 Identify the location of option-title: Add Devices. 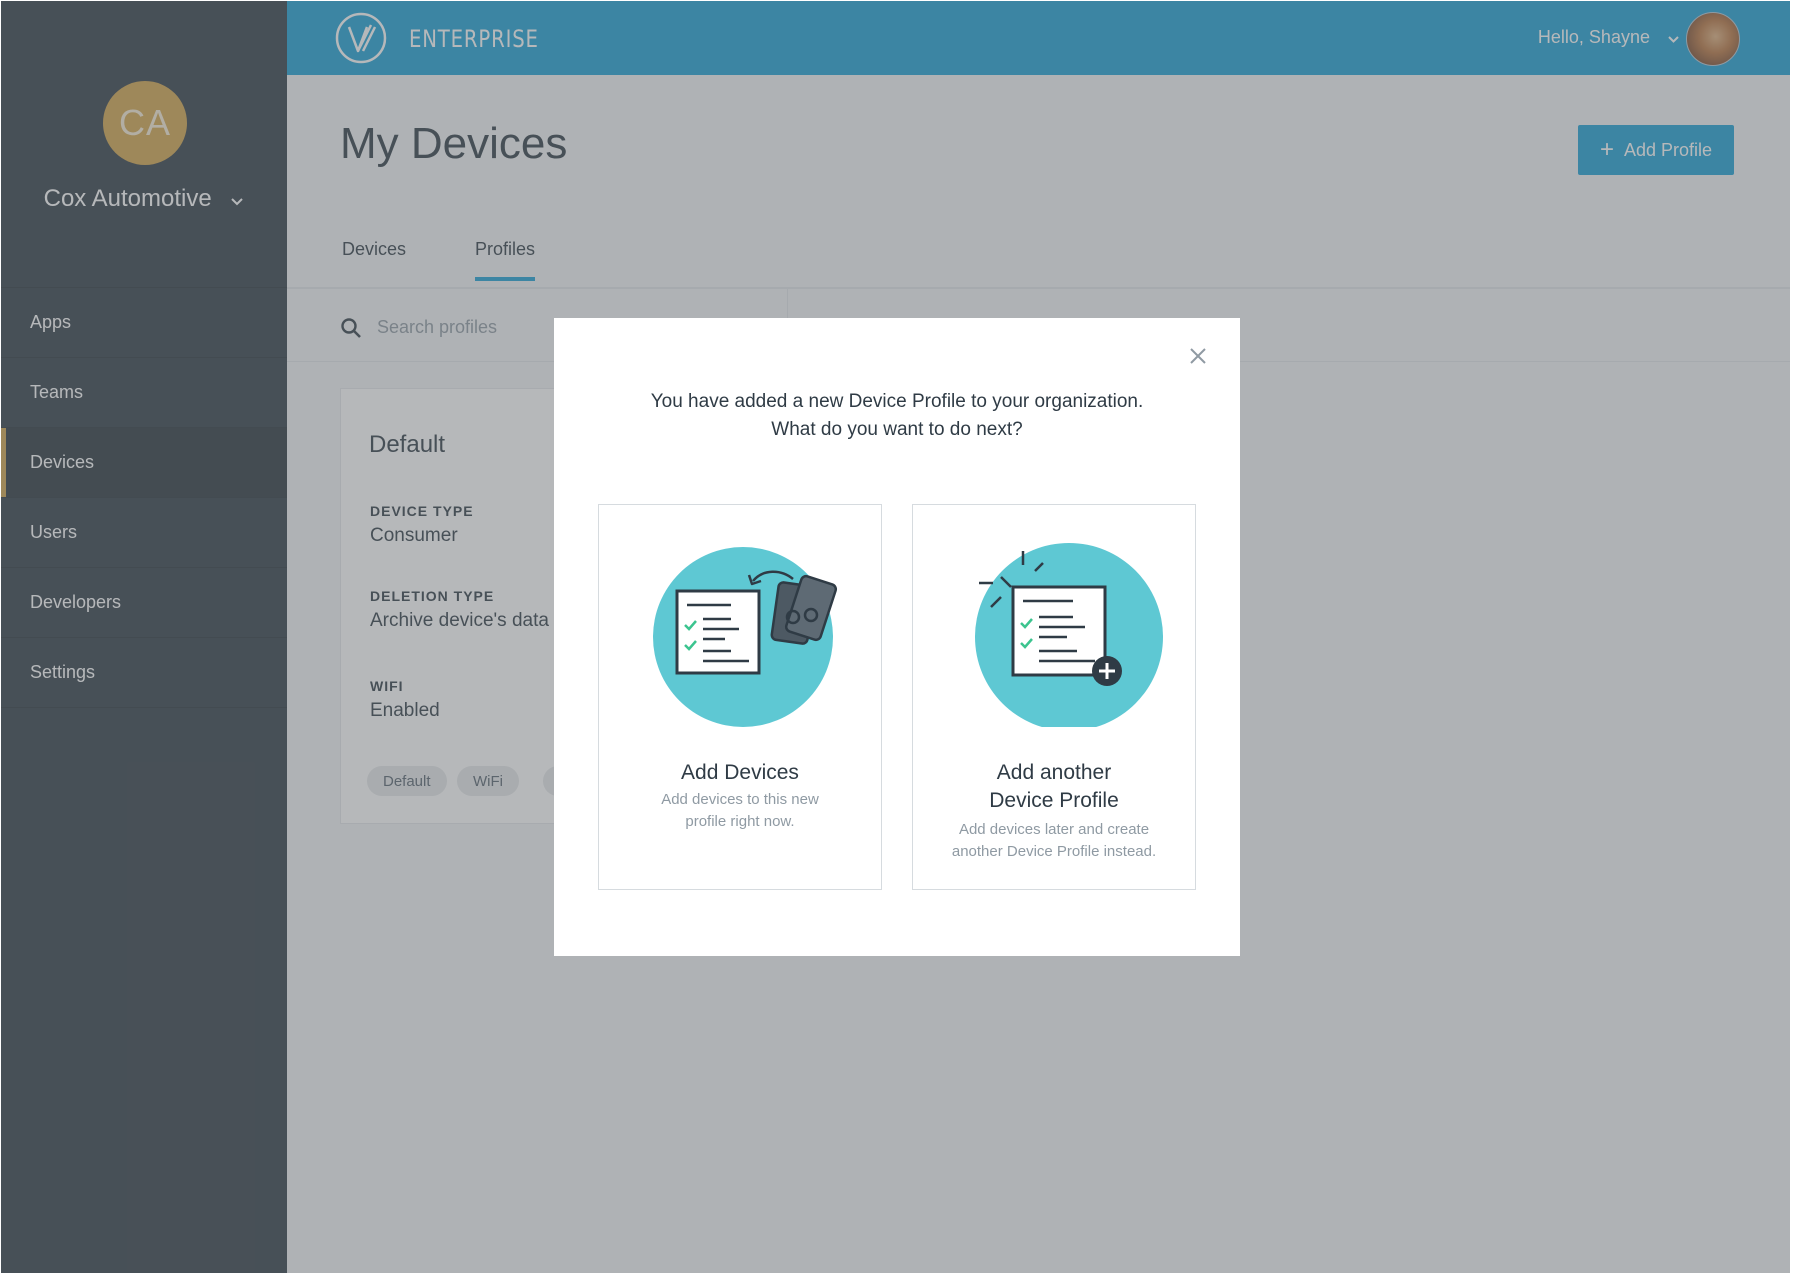
(740, 773).